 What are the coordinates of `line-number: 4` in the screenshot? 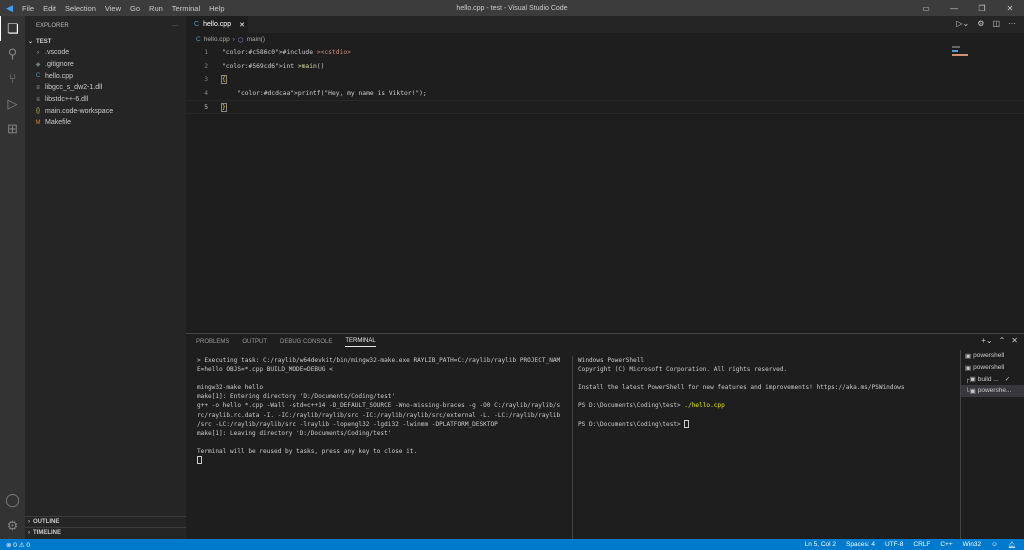 It's located at (206, 94).